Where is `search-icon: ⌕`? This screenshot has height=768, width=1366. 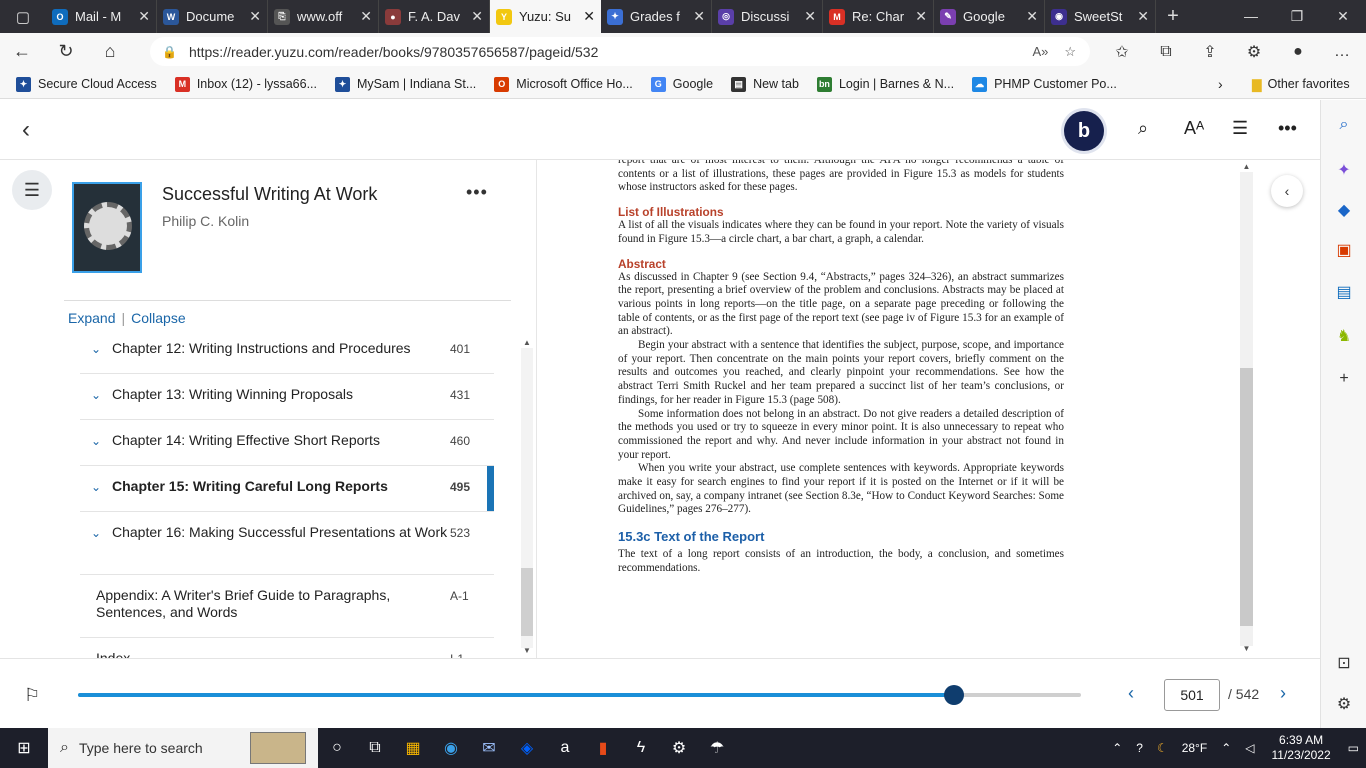 search-icon: ⌕ is located at coordinates (1143, 128).